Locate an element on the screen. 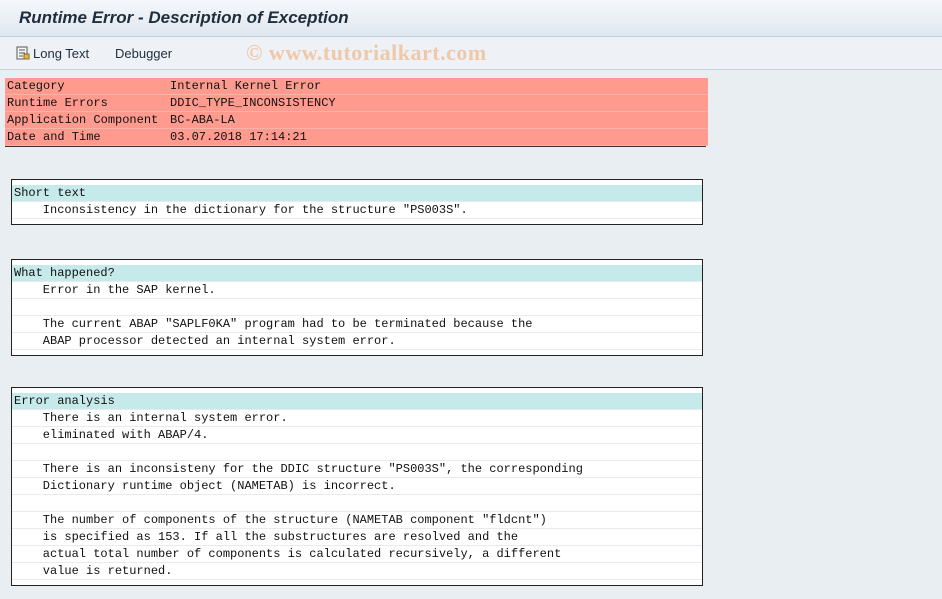  header-row: Date and Time 03.07.2018 17:14:21 is located at coordinates (356, 137).